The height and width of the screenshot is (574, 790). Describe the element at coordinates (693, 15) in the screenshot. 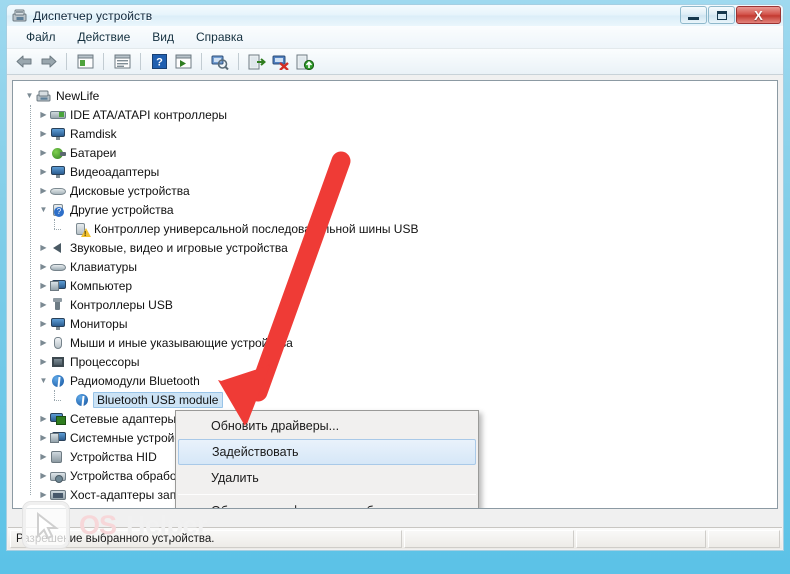

I see `minimize-button` at that location.